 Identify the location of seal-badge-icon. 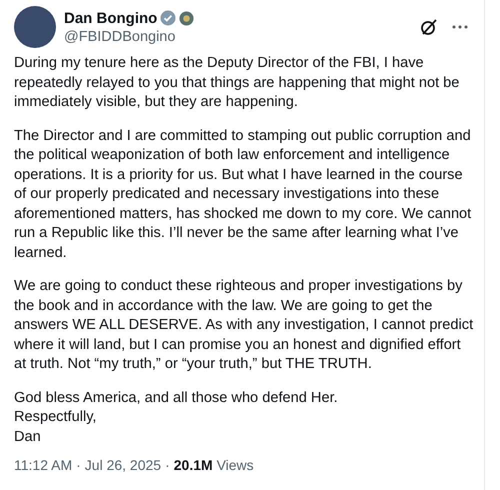
(186, 18).